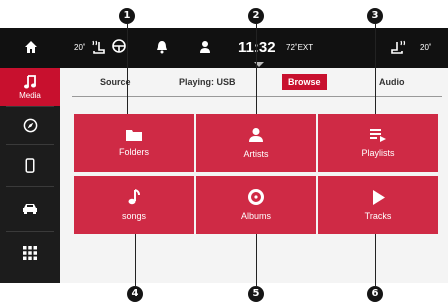 This screenshot has height=304, width=448. Describe the element at coordinates (256, 154) in the screenshot. I see `tile-label: Artists` at that location.